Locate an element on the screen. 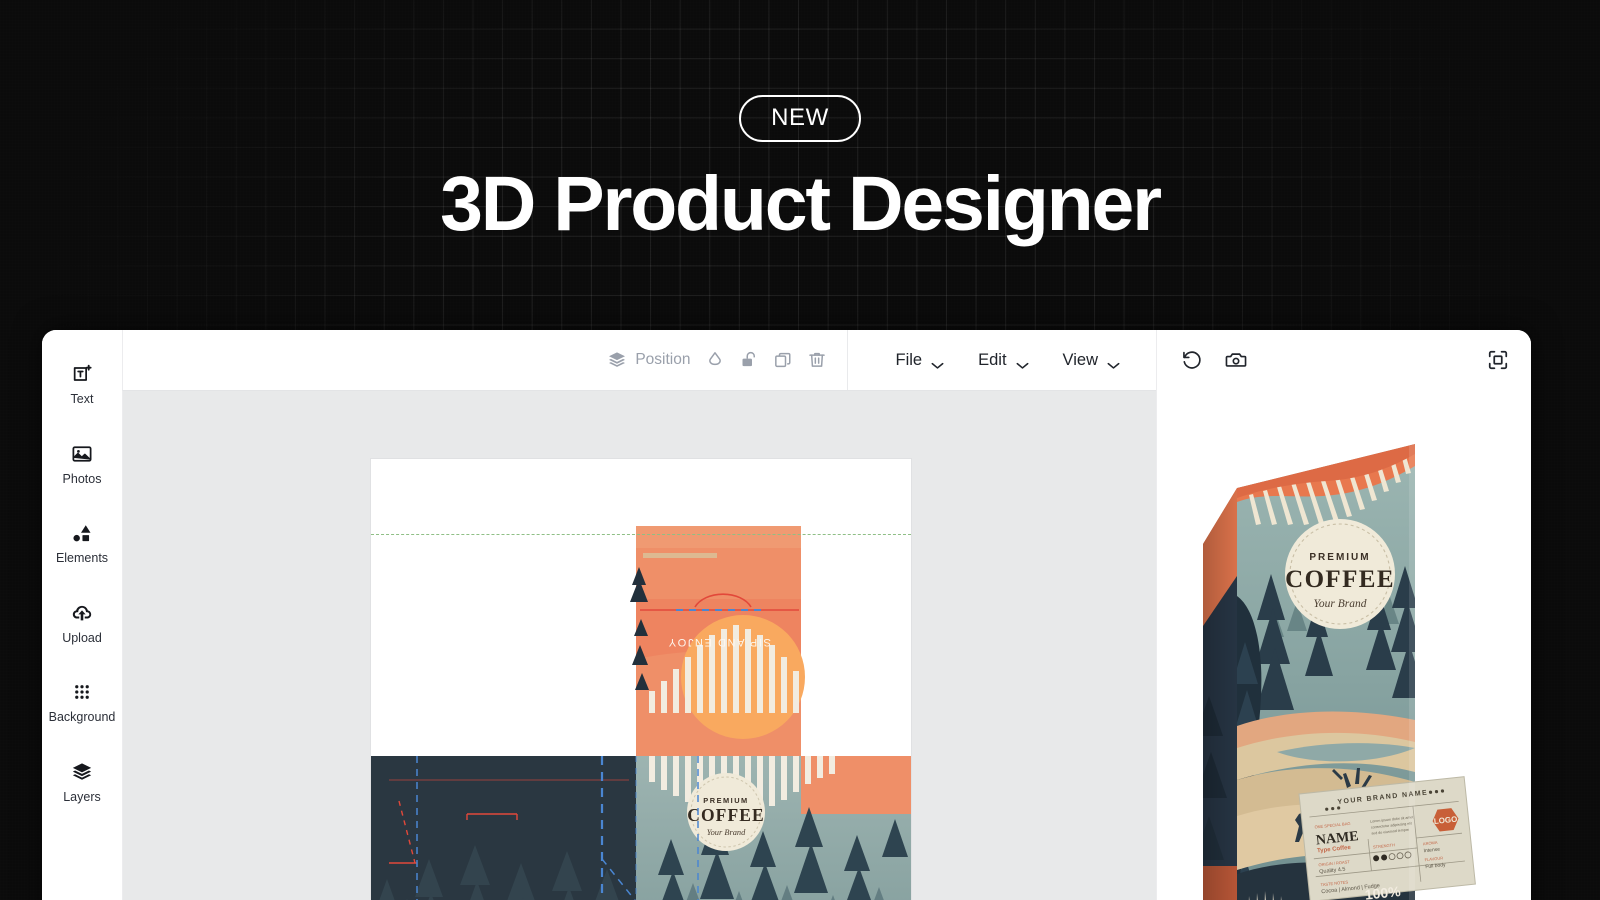 The image size is (1600, 900). upload-cloud-icon is located at coordinates (82, 613).